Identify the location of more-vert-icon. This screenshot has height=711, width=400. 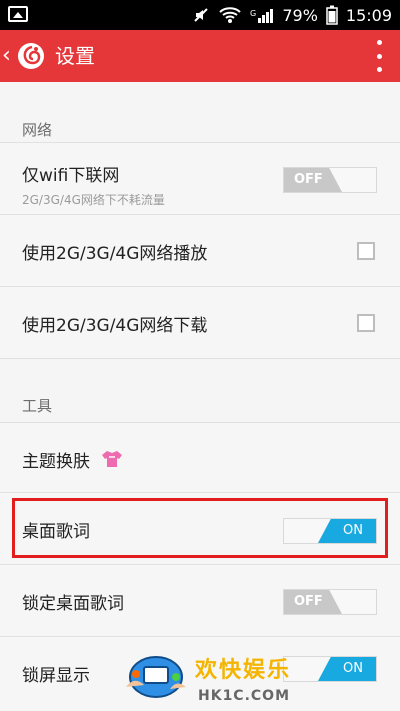
(379, 56).